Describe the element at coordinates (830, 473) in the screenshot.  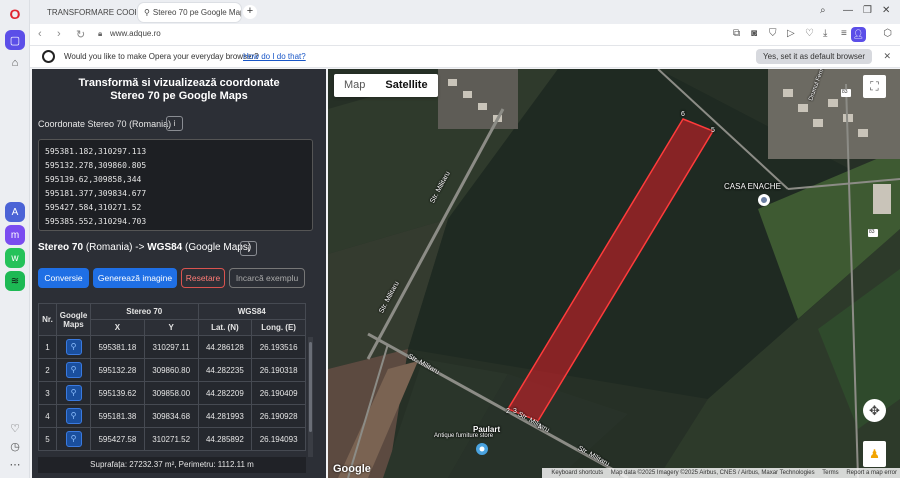
I see `terms-link: Terms` at that location.